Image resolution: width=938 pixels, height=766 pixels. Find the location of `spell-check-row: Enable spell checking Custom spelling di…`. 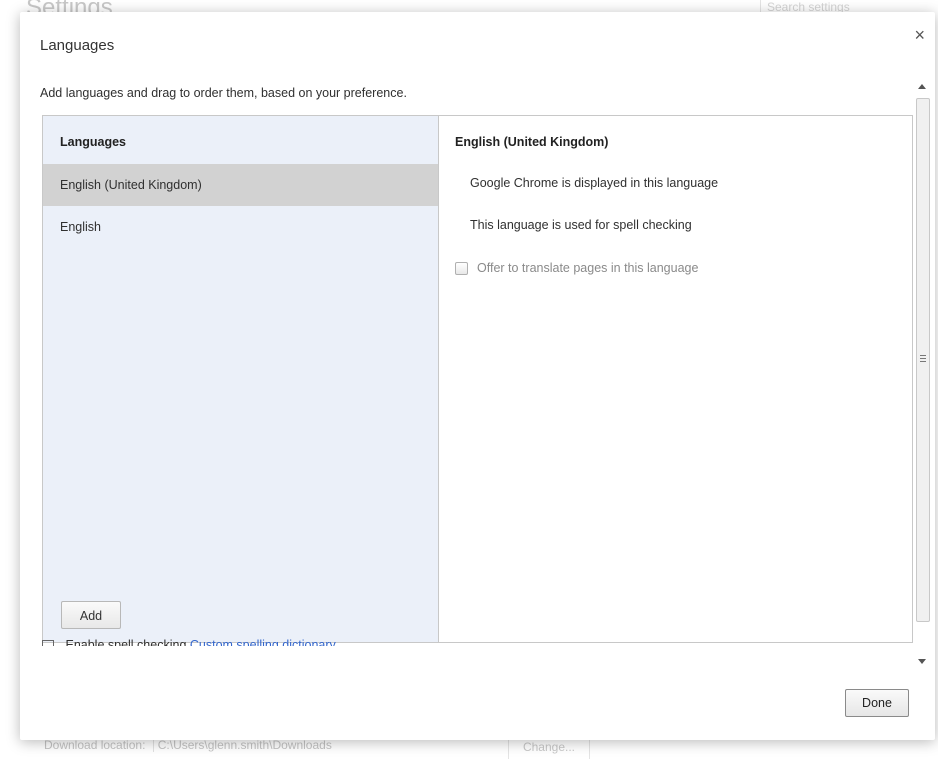

spell-check-row: Enable spell checking Custom spelling di… is located at coordinates (242, 642).